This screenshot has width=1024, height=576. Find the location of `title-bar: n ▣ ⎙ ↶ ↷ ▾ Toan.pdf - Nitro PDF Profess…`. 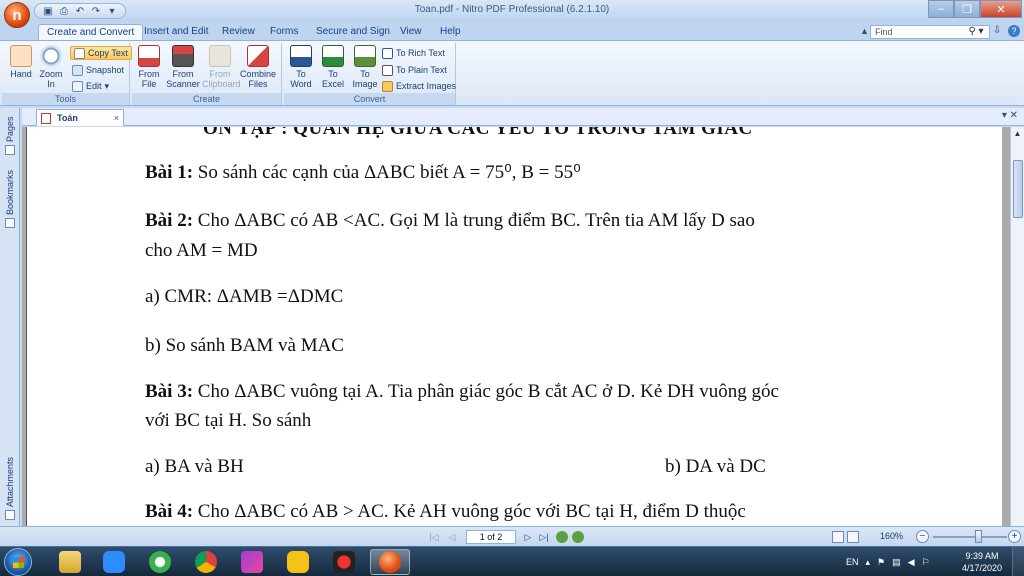

title-bar: n ▣ ⎙ ↶ ↷ ▾ Toan.pdf - Nitro PDF Profess… is located at coordinates (512, 14).